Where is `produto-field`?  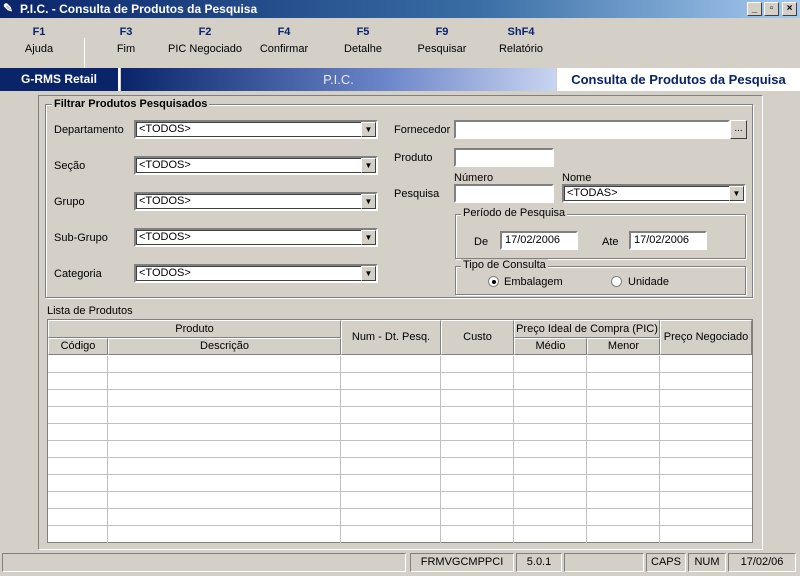 produto-field is located at coordinates (504, 157).